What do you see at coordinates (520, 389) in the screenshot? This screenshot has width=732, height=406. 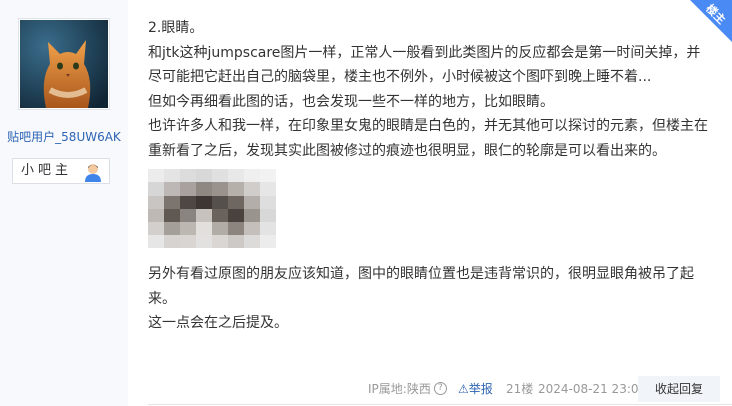 I see `floor-number: 21楼` at bounding box center [520, 389].